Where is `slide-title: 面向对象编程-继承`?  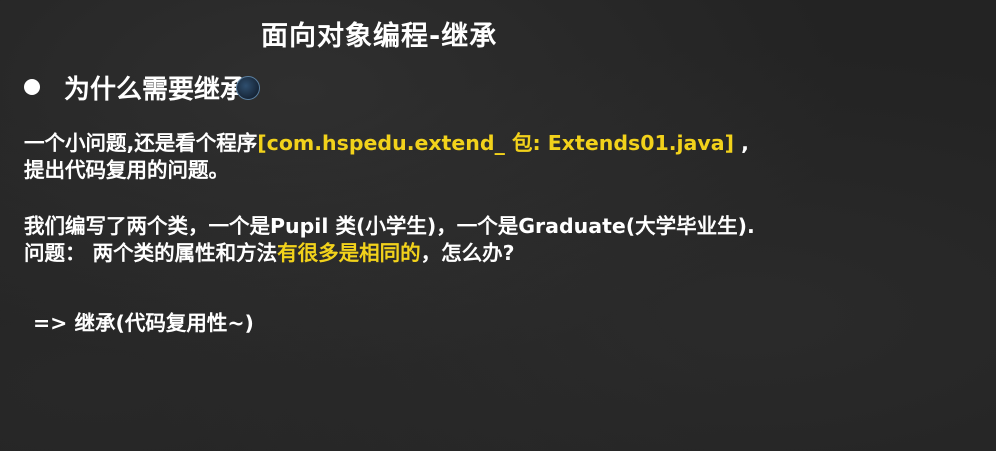
slide-title: 面向对象编程-继承 is located at coordinates (379, 36).